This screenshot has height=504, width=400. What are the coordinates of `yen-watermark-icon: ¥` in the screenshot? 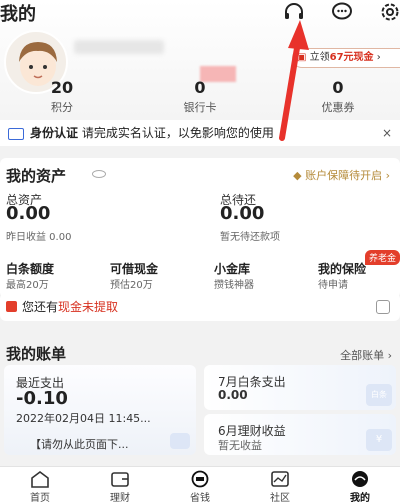 It's located at (379, 440).